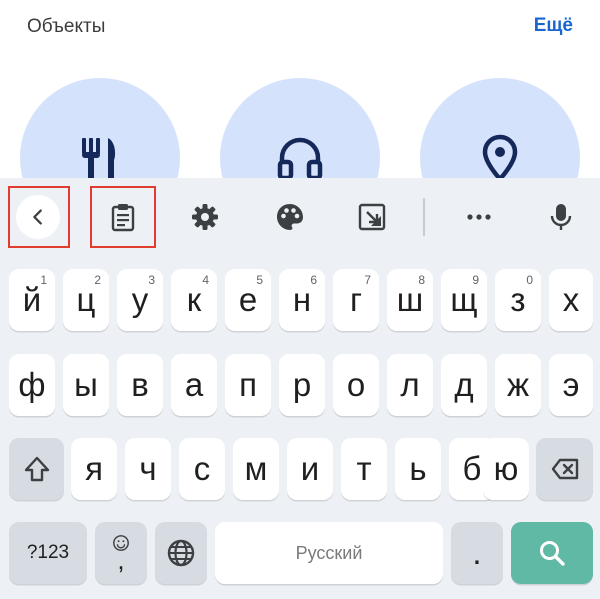  I want to click on key-е: е5, so click(248, 300).